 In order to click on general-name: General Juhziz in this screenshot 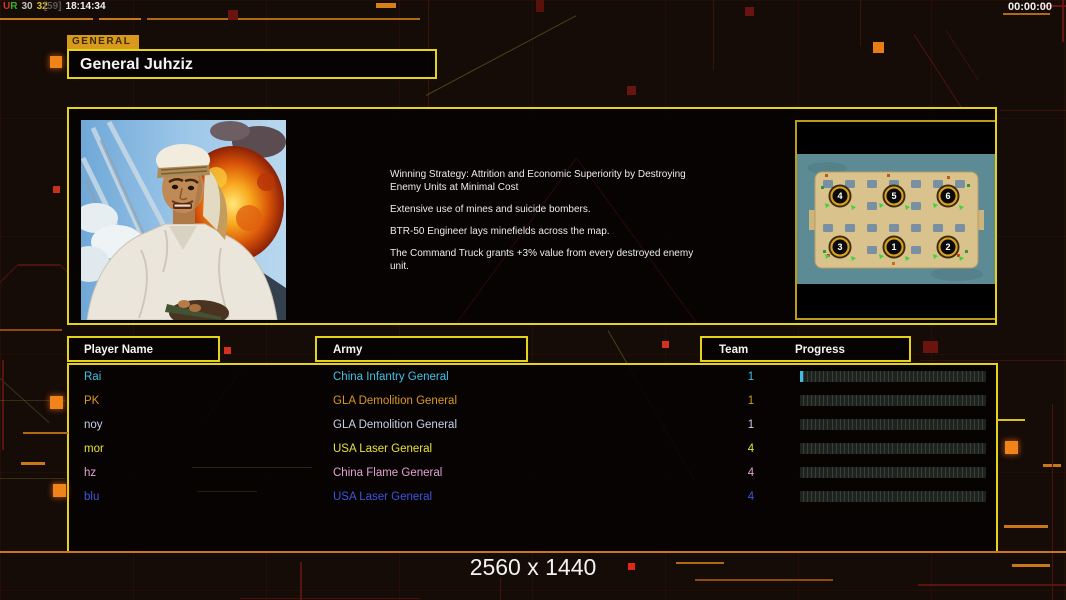, I will do `click(136, 64)`.